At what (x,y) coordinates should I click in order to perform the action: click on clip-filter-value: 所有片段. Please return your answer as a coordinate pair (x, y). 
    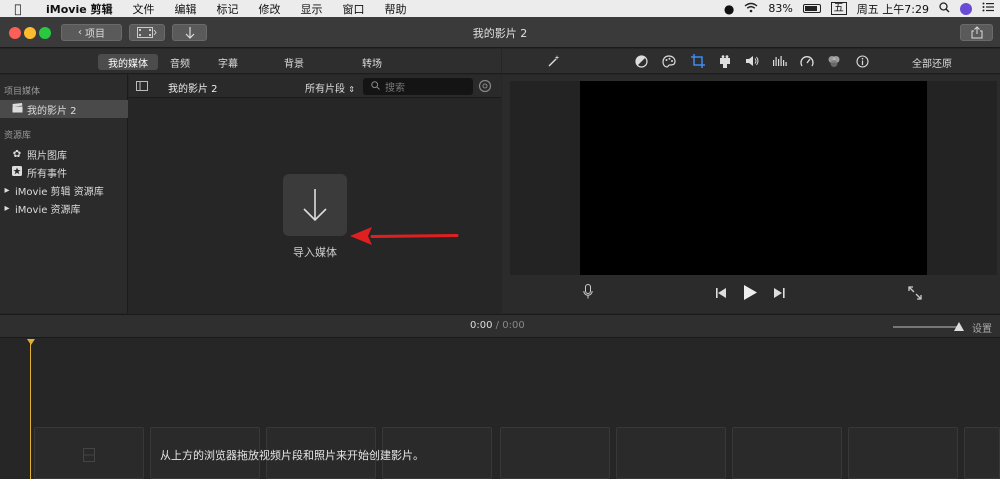
    Looking at the image, I should click on (325, 89).